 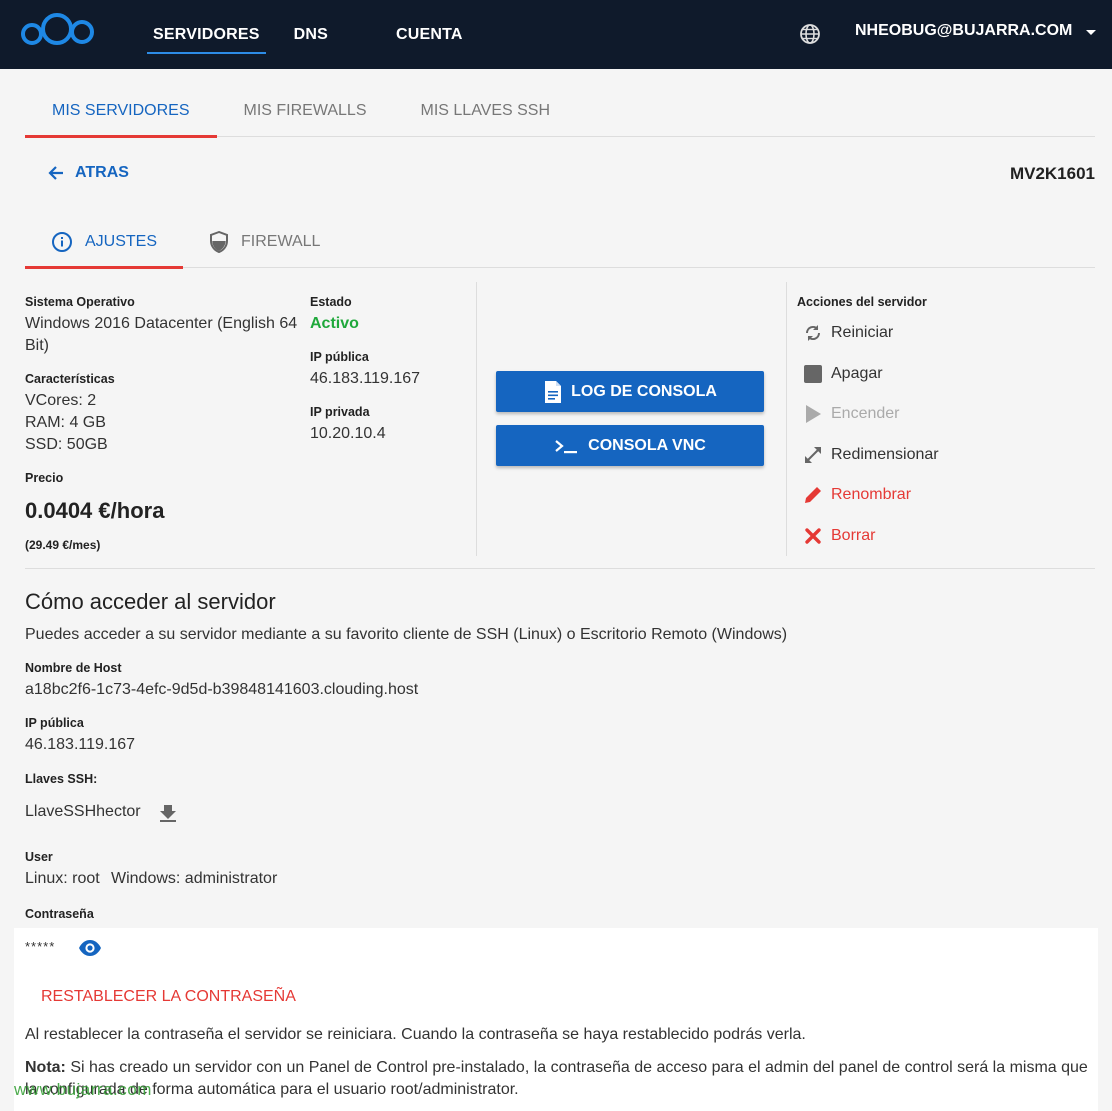 I want to click on power-on-label: Encender, so click(x=865, y=413).